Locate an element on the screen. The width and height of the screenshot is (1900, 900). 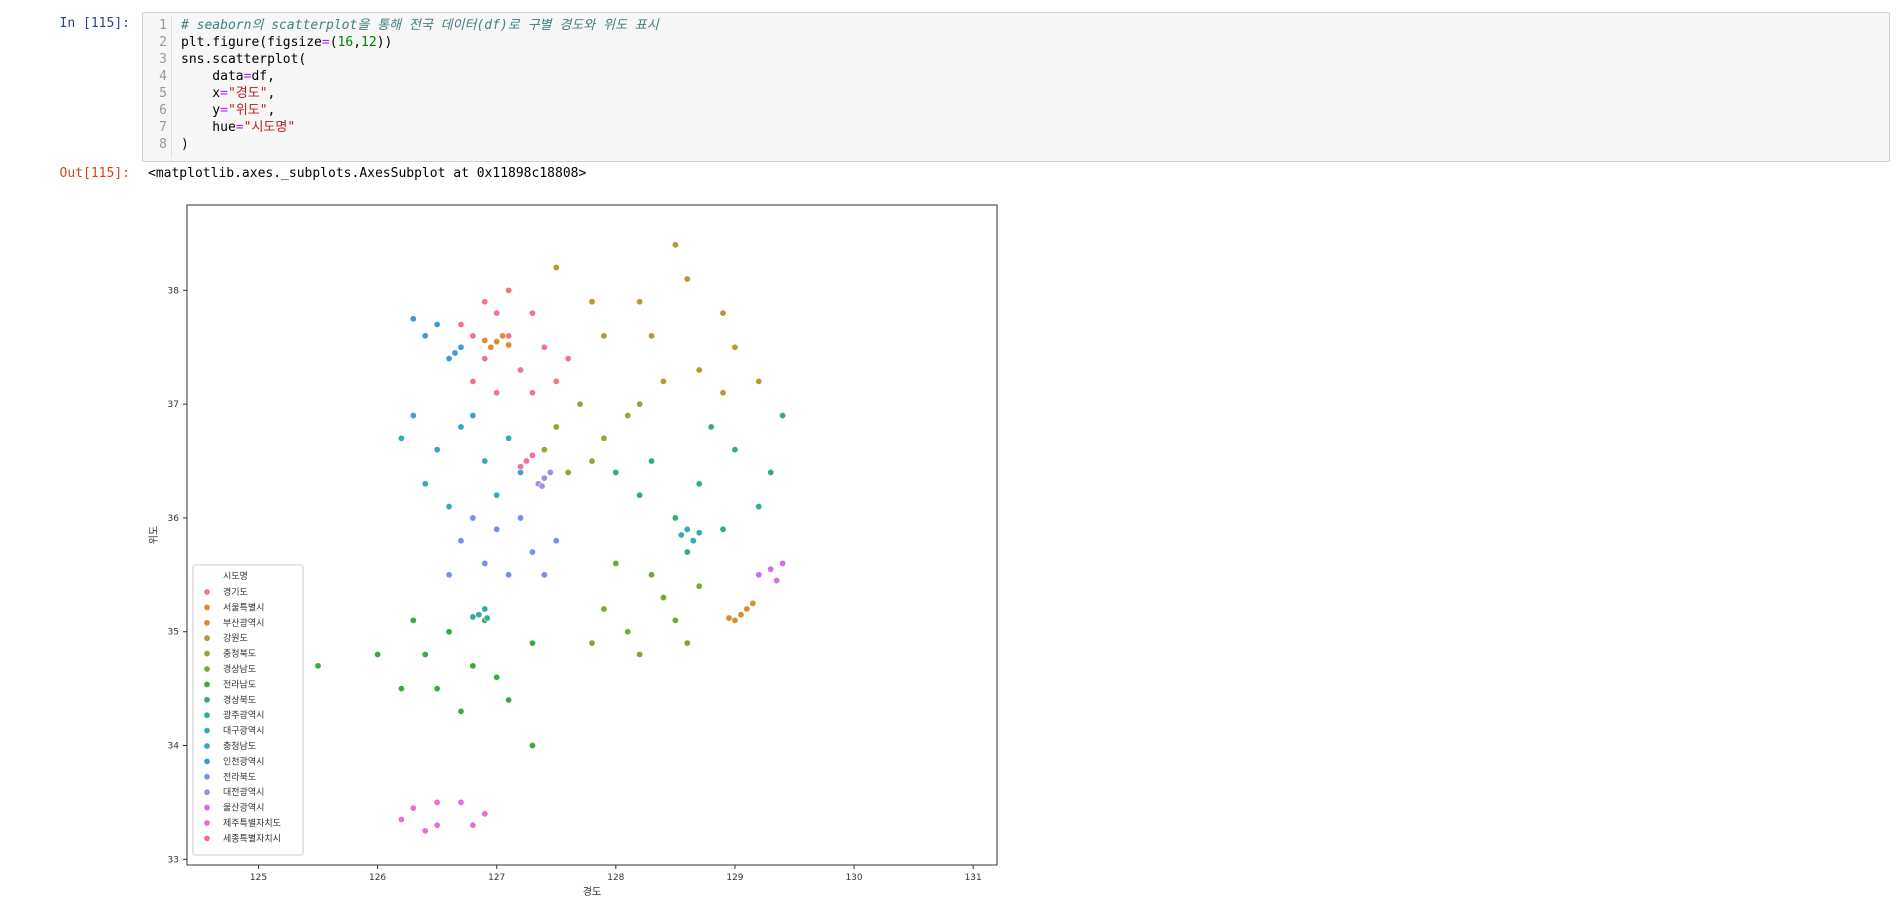
line-number: 7 is located at coordinates (163, 127).